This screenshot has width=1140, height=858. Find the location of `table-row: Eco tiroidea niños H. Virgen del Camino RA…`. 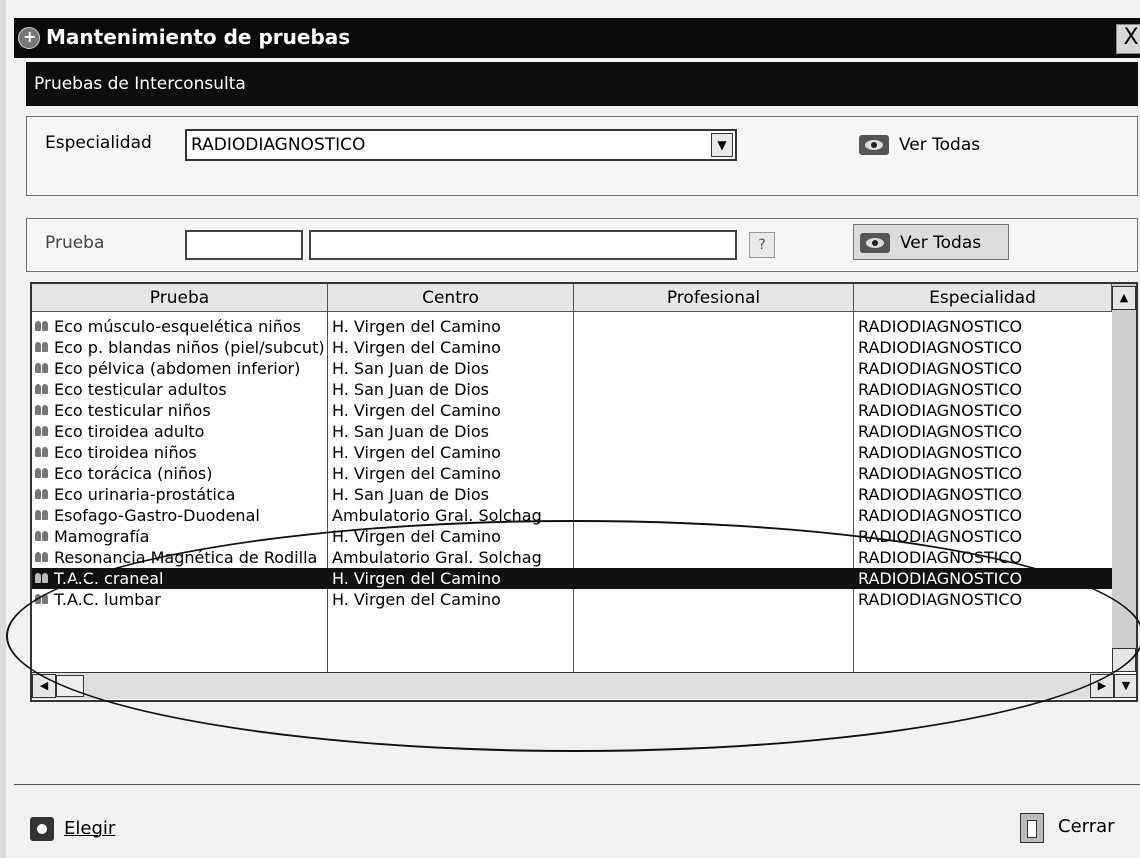

table-row: Eco tiroidea niños H. Virgen del Camino RA… is located at coordinates (572, 452).